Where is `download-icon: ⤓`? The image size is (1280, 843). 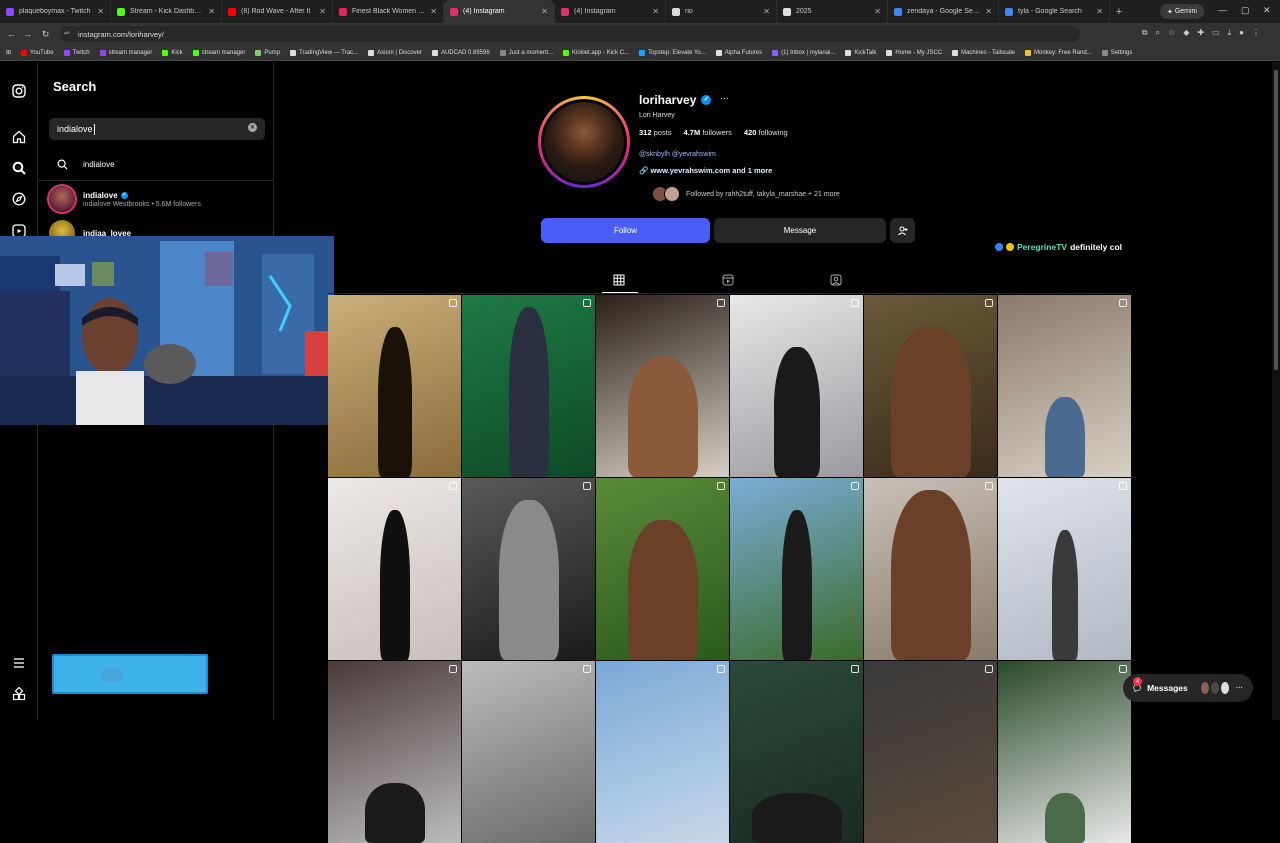 download-icon: ⤓ is located at coordinates (1230, 33).